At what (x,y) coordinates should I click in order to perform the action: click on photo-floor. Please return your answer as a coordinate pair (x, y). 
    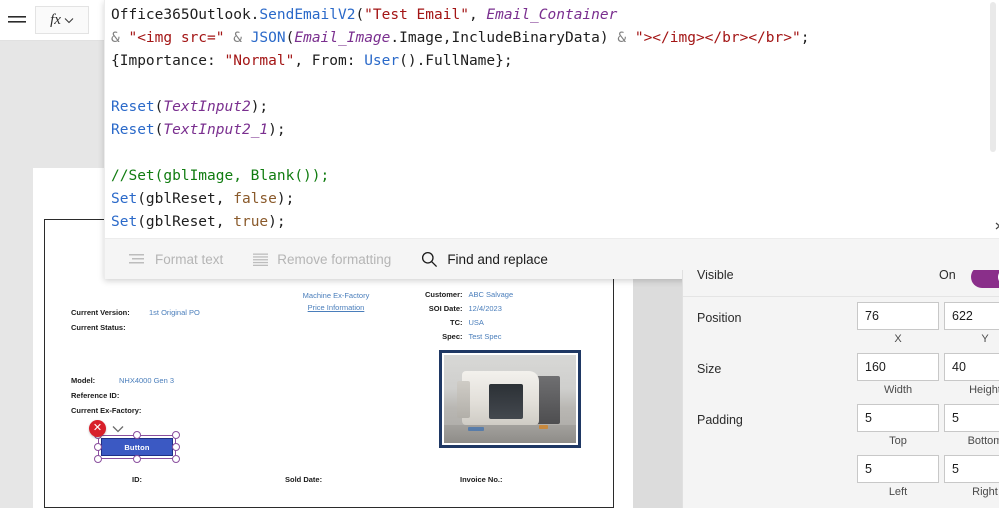
    Looking at the image, I should click on (510, 434).